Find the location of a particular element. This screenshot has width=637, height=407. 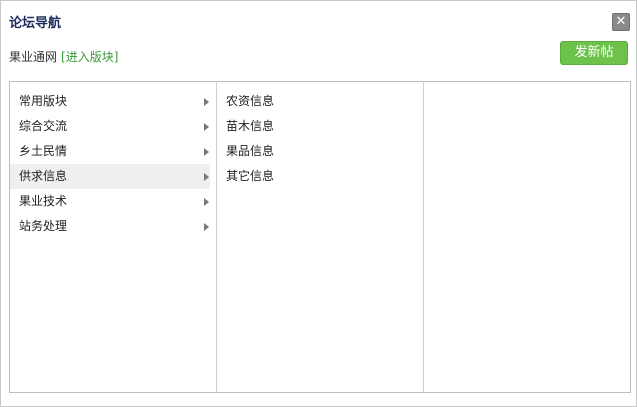

subforum-list: 农资信息 苗木信息 果品信息 其它信息 is located at coordinates (320, 135).